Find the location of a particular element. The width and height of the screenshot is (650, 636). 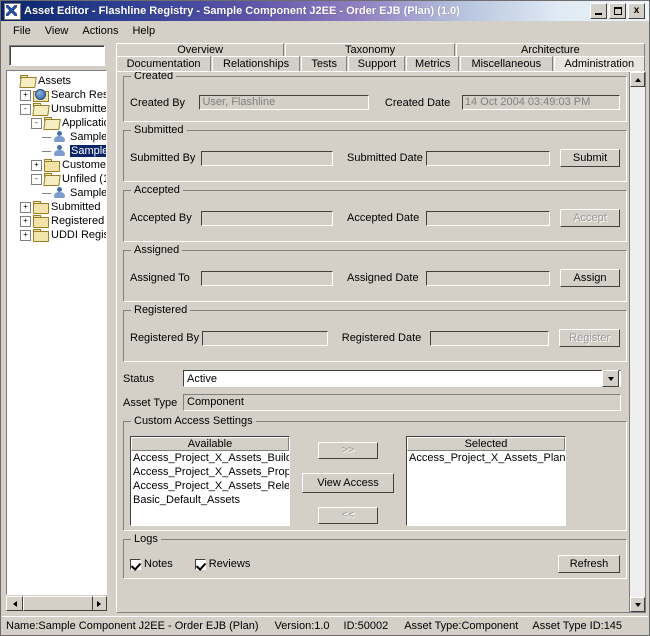

accepted-by-input is located at coordinates (267, 218).